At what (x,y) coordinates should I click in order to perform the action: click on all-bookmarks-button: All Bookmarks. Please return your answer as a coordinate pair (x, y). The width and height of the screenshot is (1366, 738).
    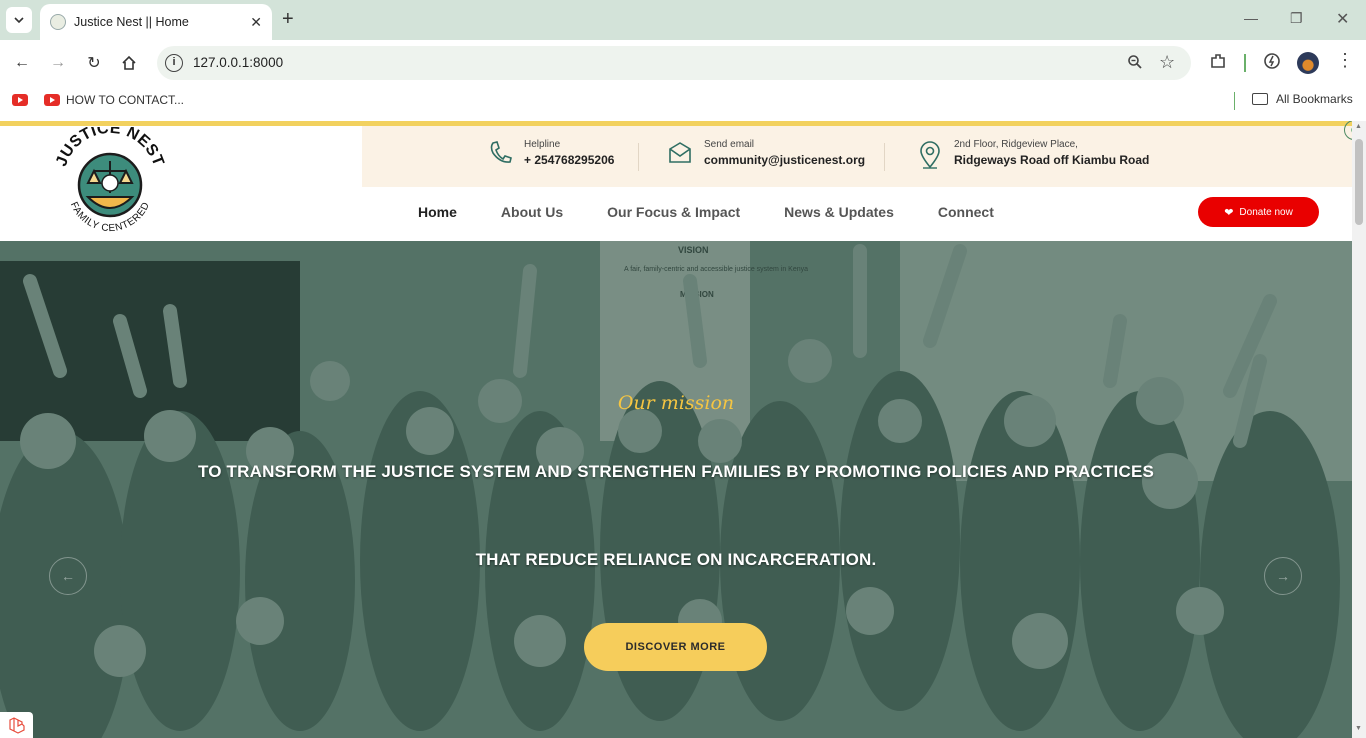
    Looking at the image, I should click on (1302, 99).